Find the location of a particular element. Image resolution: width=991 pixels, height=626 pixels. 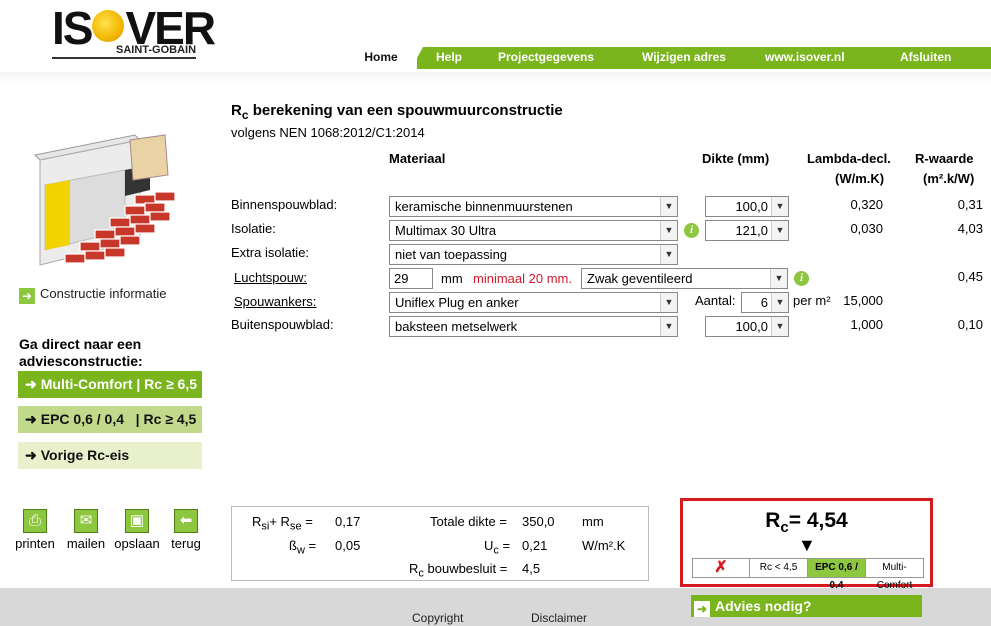

rc-scale: ✗ Rc < 4,5 EPC 0,6 / 0,4 Multi-Comfort is located at coordinates (808, 574).